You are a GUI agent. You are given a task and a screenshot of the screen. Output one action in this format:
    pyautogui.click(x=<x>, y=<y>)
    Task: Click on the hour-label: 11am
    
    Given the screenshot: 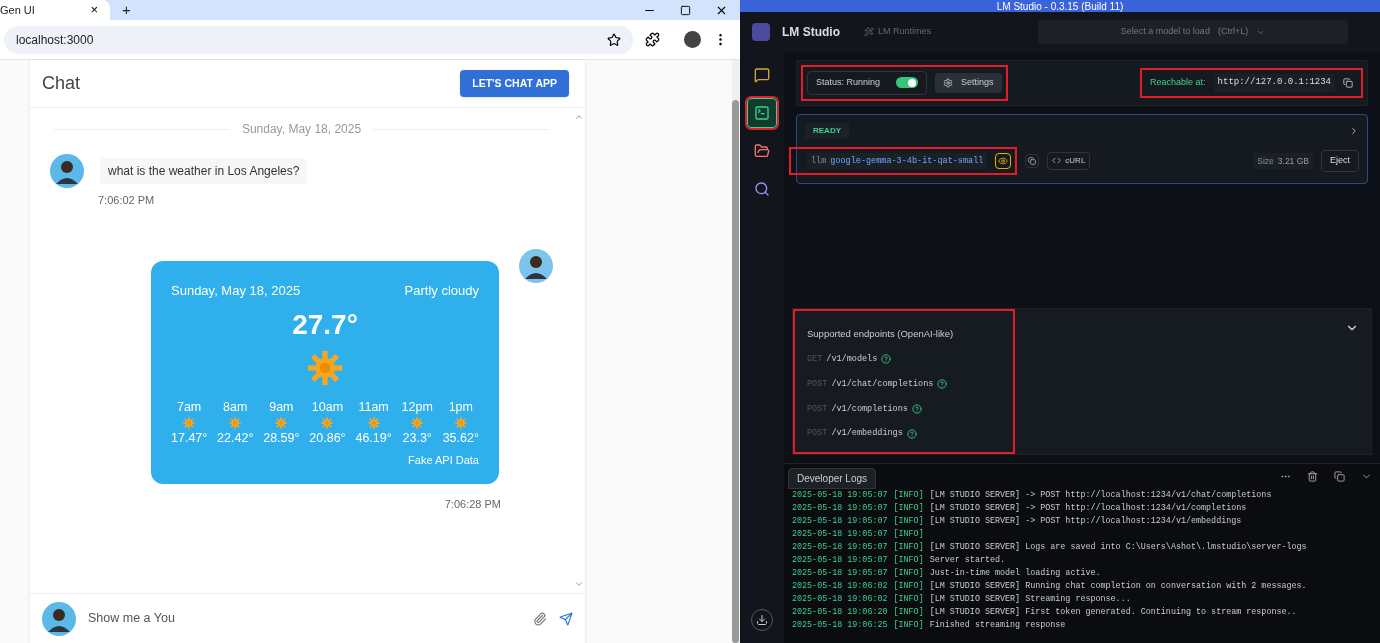 What is the action you would take?
    pyautogui.click(x=373, y=407)
    